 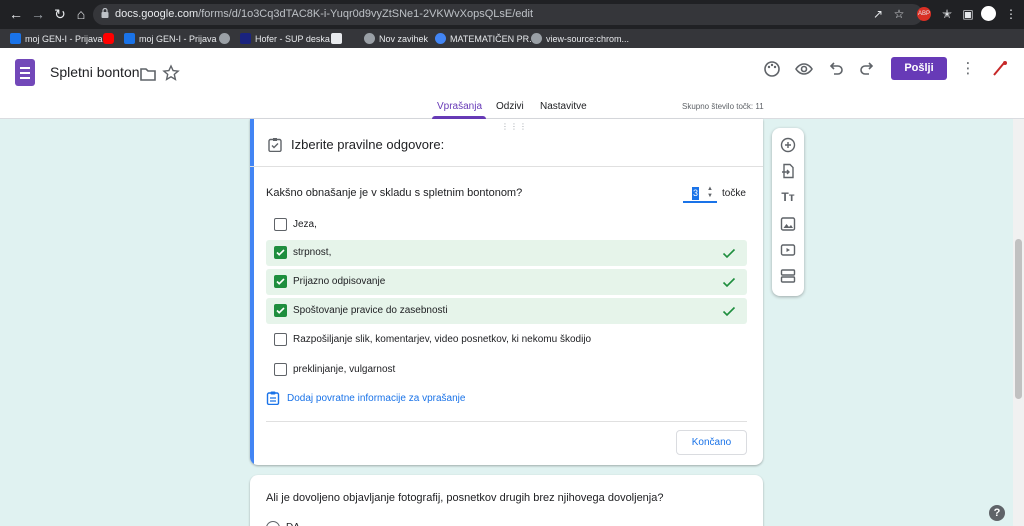 I want to click on account-avatar, so click(x=1000, y=68).